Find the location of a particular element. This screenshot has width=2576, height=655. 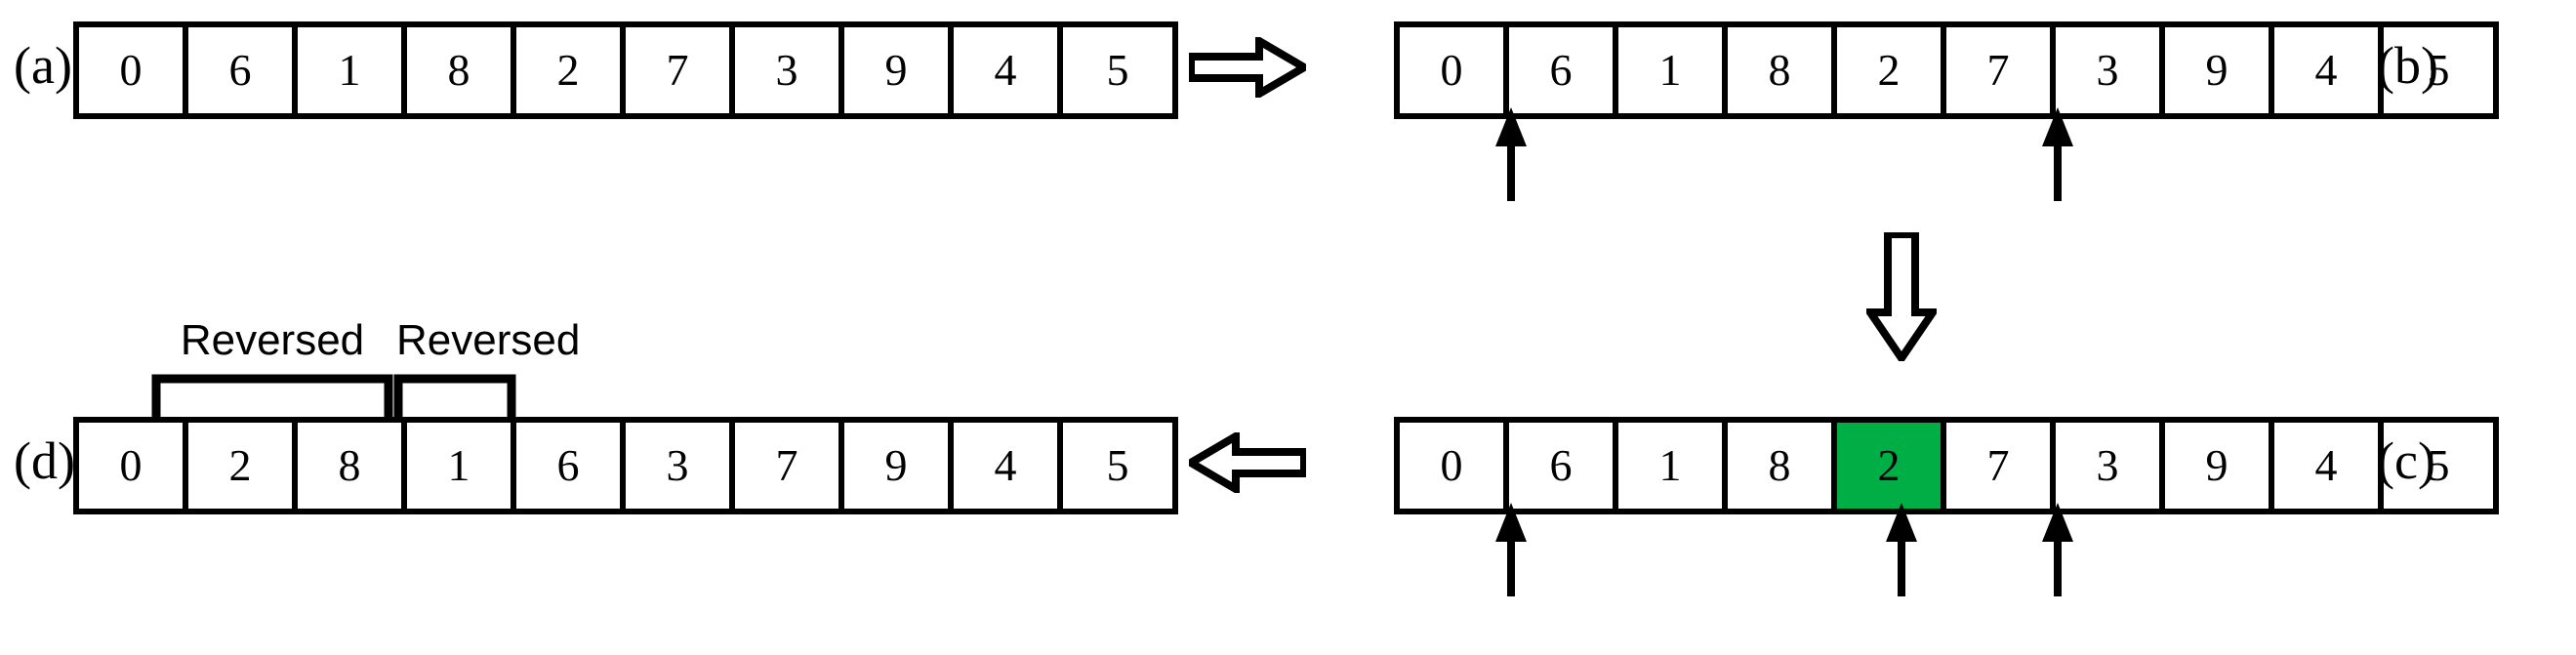

array-c: 0 6 1 8 2 7 3 9 4 5 is located at coordinates (1946, 465).